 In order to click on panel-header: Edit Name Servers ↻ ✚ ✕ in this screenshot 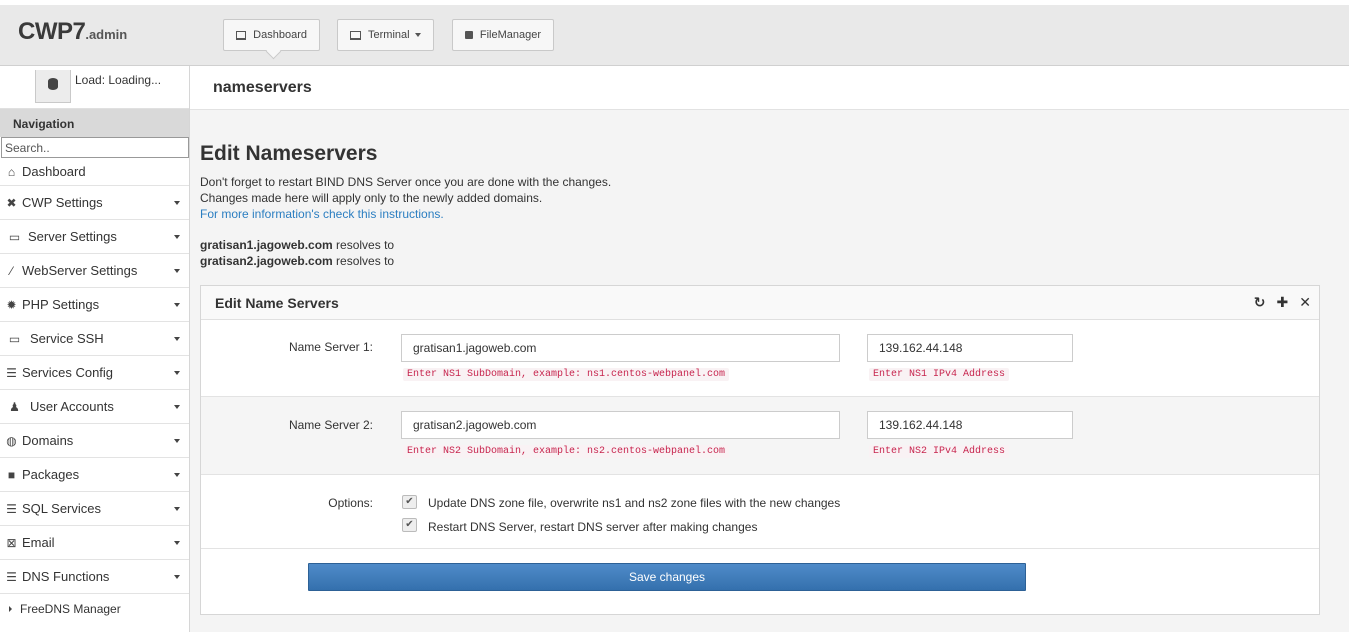, I will do `click(760, 303)`.